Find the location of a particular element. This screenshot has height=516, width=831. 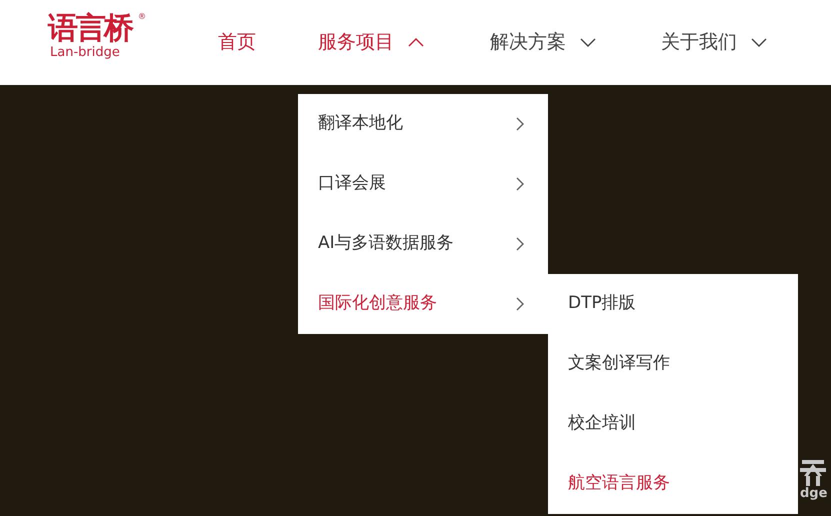

banner-logo-icon is located at coordinates (813, 472).